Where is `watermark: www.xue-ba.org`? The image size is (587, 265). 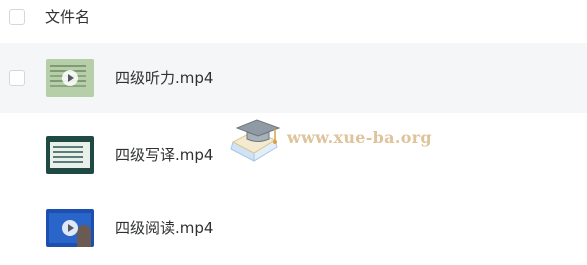
watermark: www.xue-ba.org is located at coordinates (329, 142).